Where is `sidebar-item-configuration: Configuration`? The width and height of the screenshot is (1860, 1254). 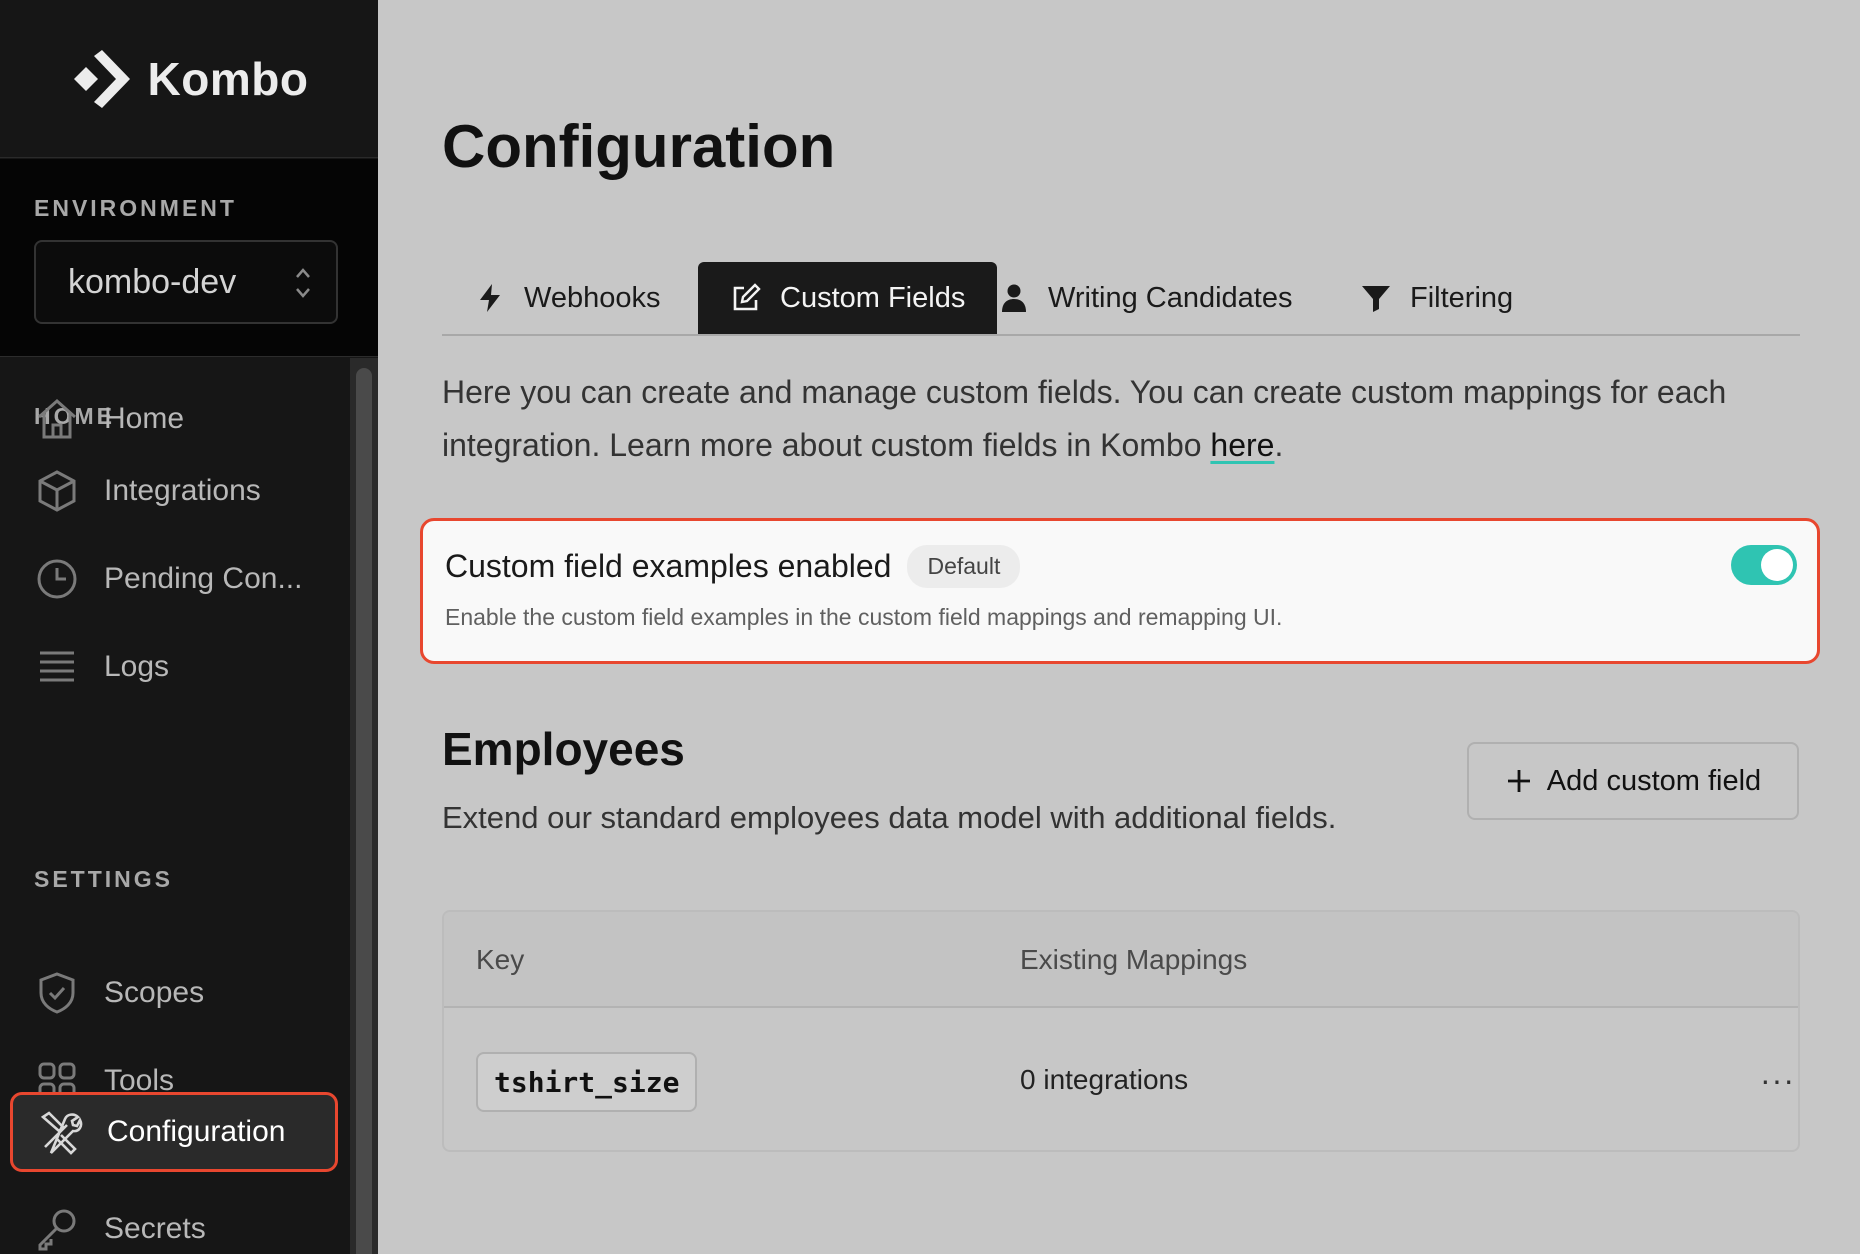 sidebar-item-configuration: Configuration is located at coordinates (174, 1132).